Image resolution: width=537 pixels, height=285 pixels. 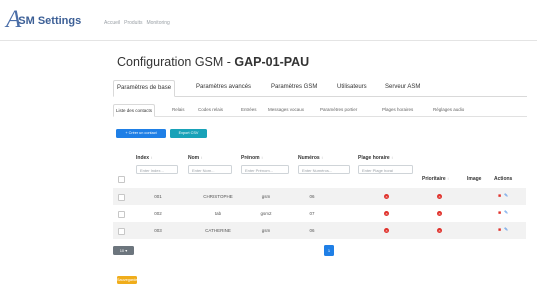 I want to click on nav-item-accueil: Accueil, so click(x=112, y=23).